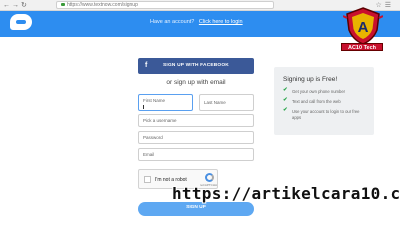 Image resolution: width=400 pixels, height=240 pixels. What do you see at coordinates (215, 102) in the screenshot?
I see `last-name-placeholder: Last Name` at bounding box center [215, 102].